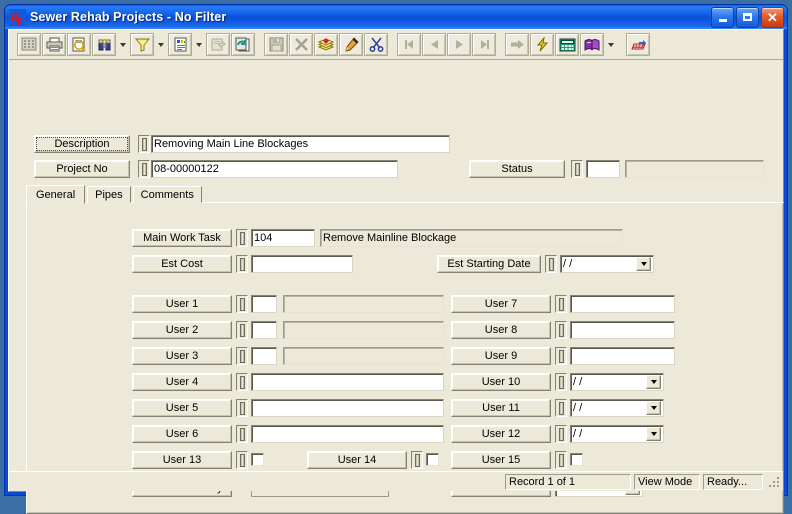 The image size is (792, 514). I want to click on first-record-icon, so click(409, 44).